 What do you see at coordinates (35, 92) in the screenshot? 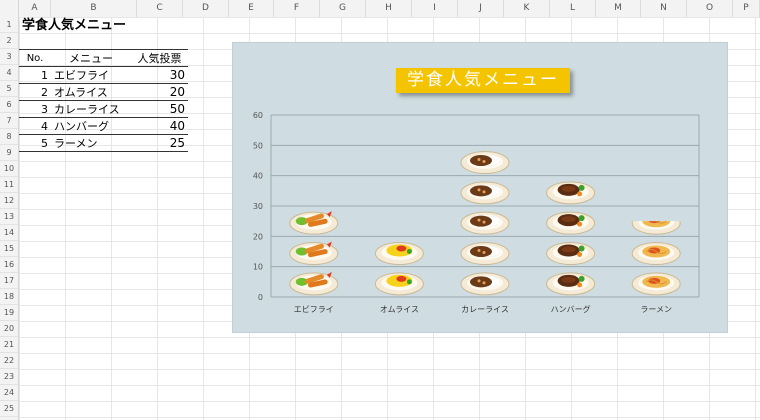
I see `cell-no: 2` at bounding box center [35, 92].